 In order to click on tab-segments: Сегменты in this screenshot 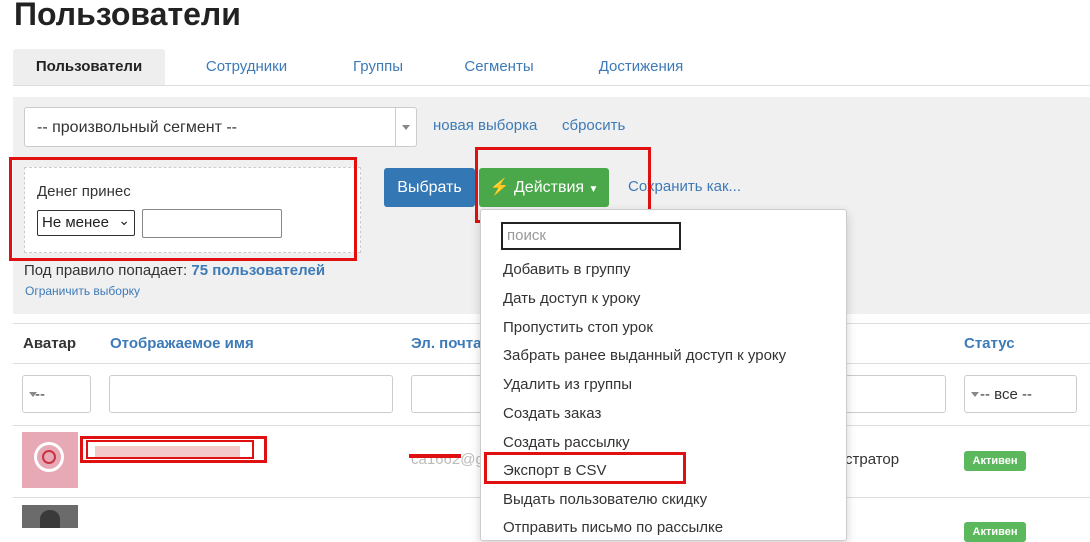, I will do `click(499, 67)`.